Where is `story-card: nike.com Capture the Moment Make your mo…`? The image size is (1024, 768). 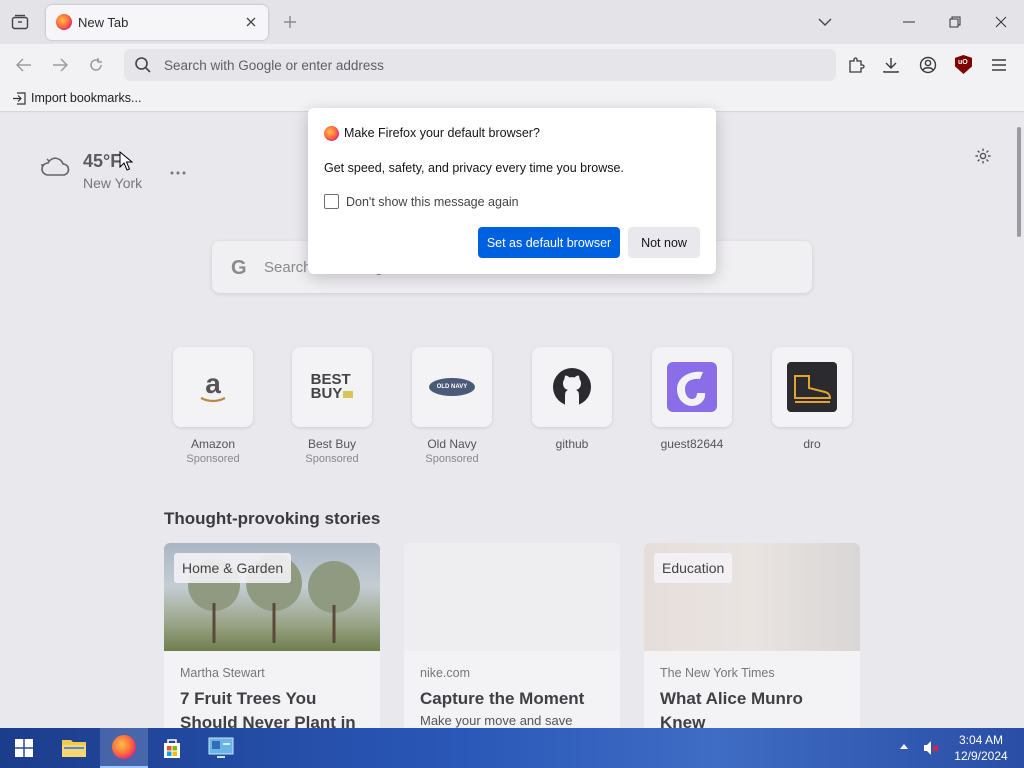 story-card: nike.com Capture the Moment Make your mo… is located at coordinates (512, 635).